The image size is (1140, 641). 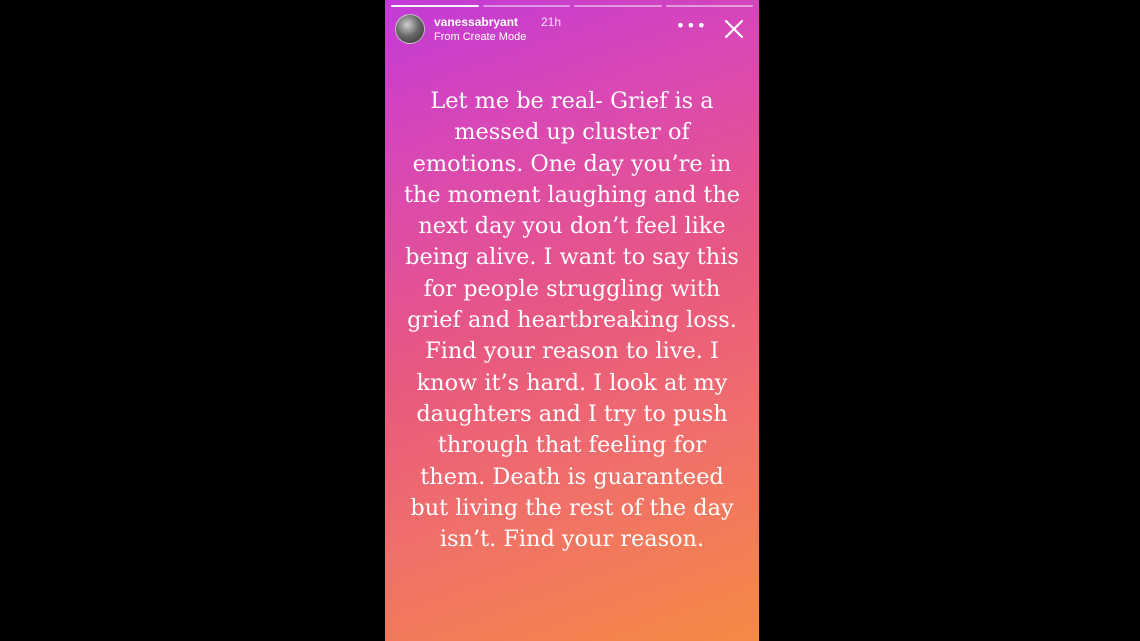 What do you see at coordinates (691, 26) in the screenshot?
I see `more-horizontal-icon: •••` at bounding box center [691, 26].